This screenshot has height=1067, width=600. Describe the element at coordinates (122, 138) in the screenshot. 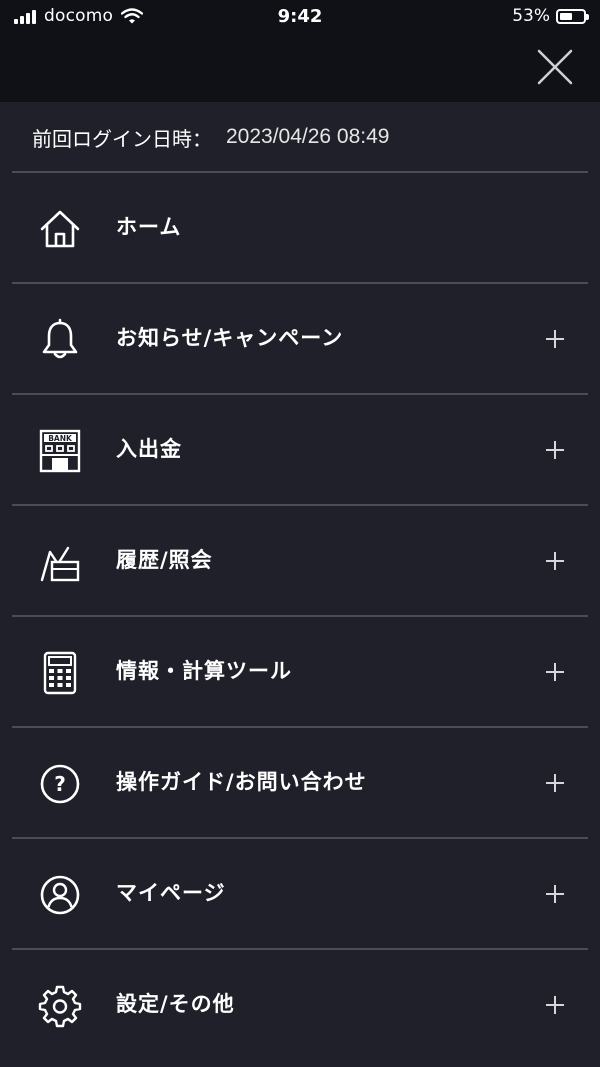

I see `last-login-label: 前回ログイン日時：` at that location.